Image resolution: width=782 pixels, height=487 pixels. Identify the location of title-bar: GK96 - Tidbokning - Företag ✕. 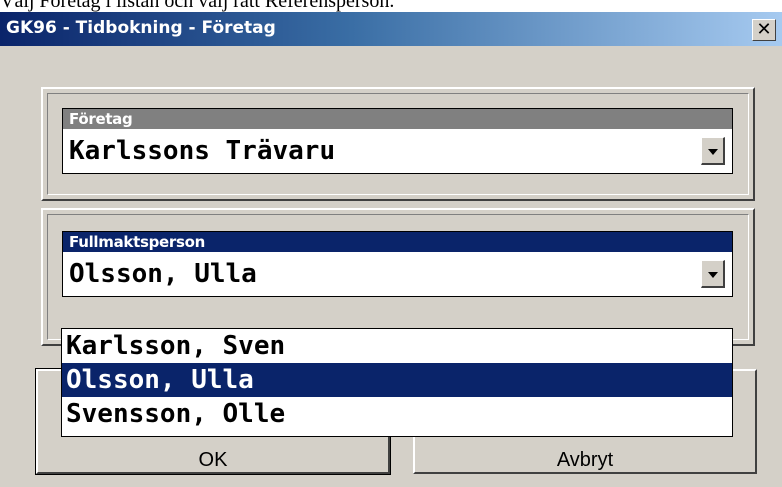
(391, 29).